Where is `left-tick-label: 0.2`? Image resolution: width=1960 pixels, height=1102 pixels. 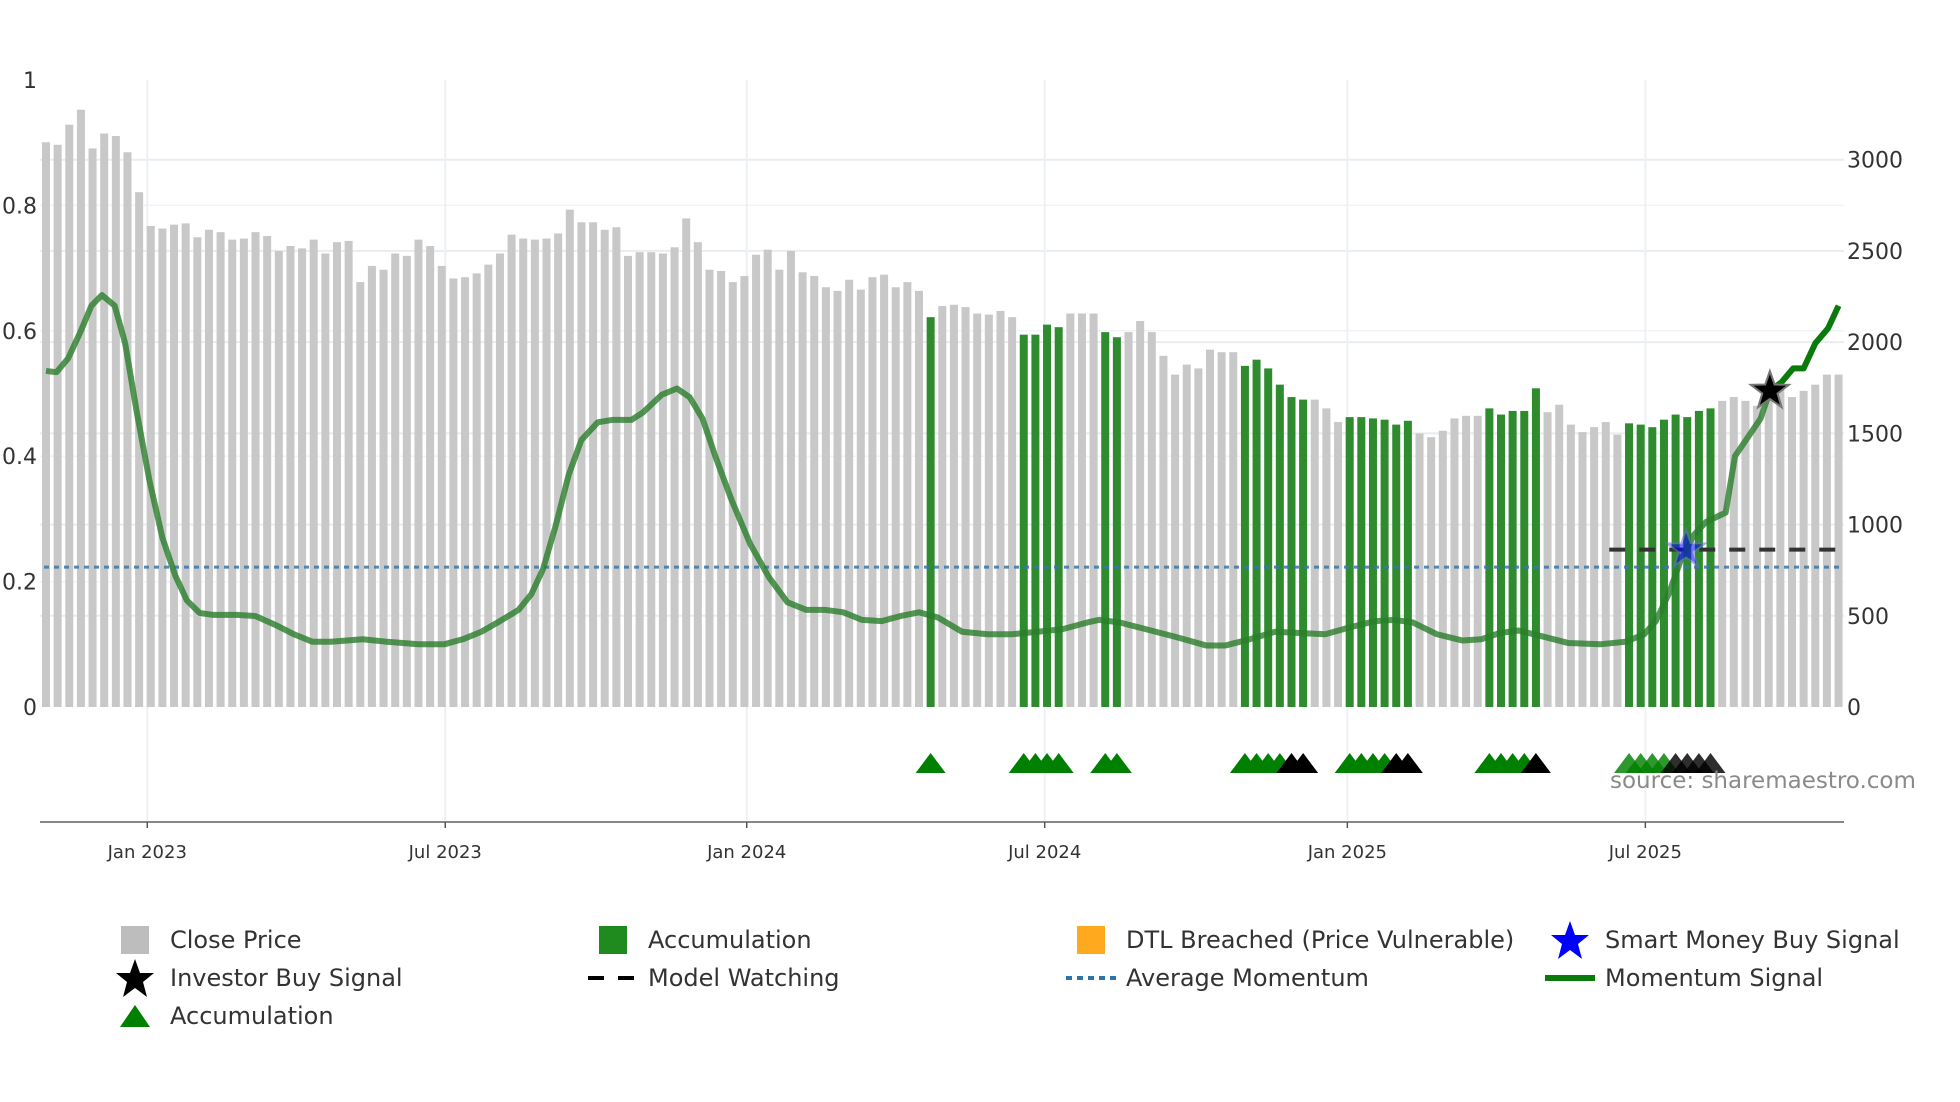
left-tick-label: 0.2 is located at coordinates (19, 583).